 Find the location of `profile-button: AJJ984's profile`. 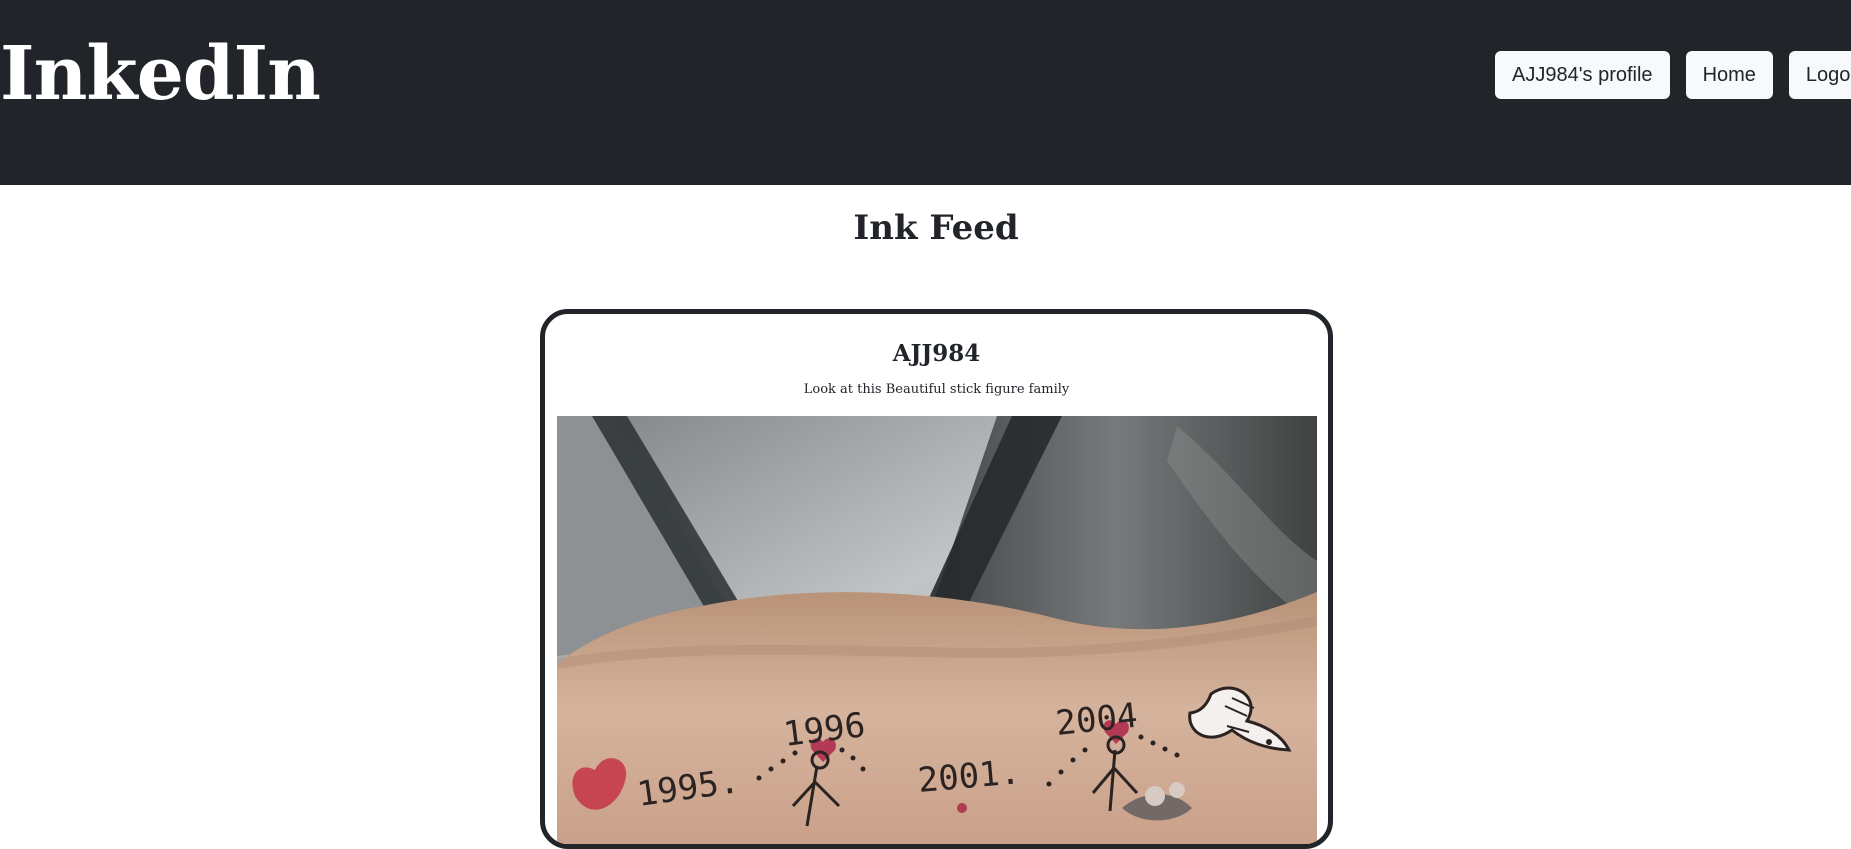

profile-button: AJJ984's profile is located at coordinates (1582, 75).